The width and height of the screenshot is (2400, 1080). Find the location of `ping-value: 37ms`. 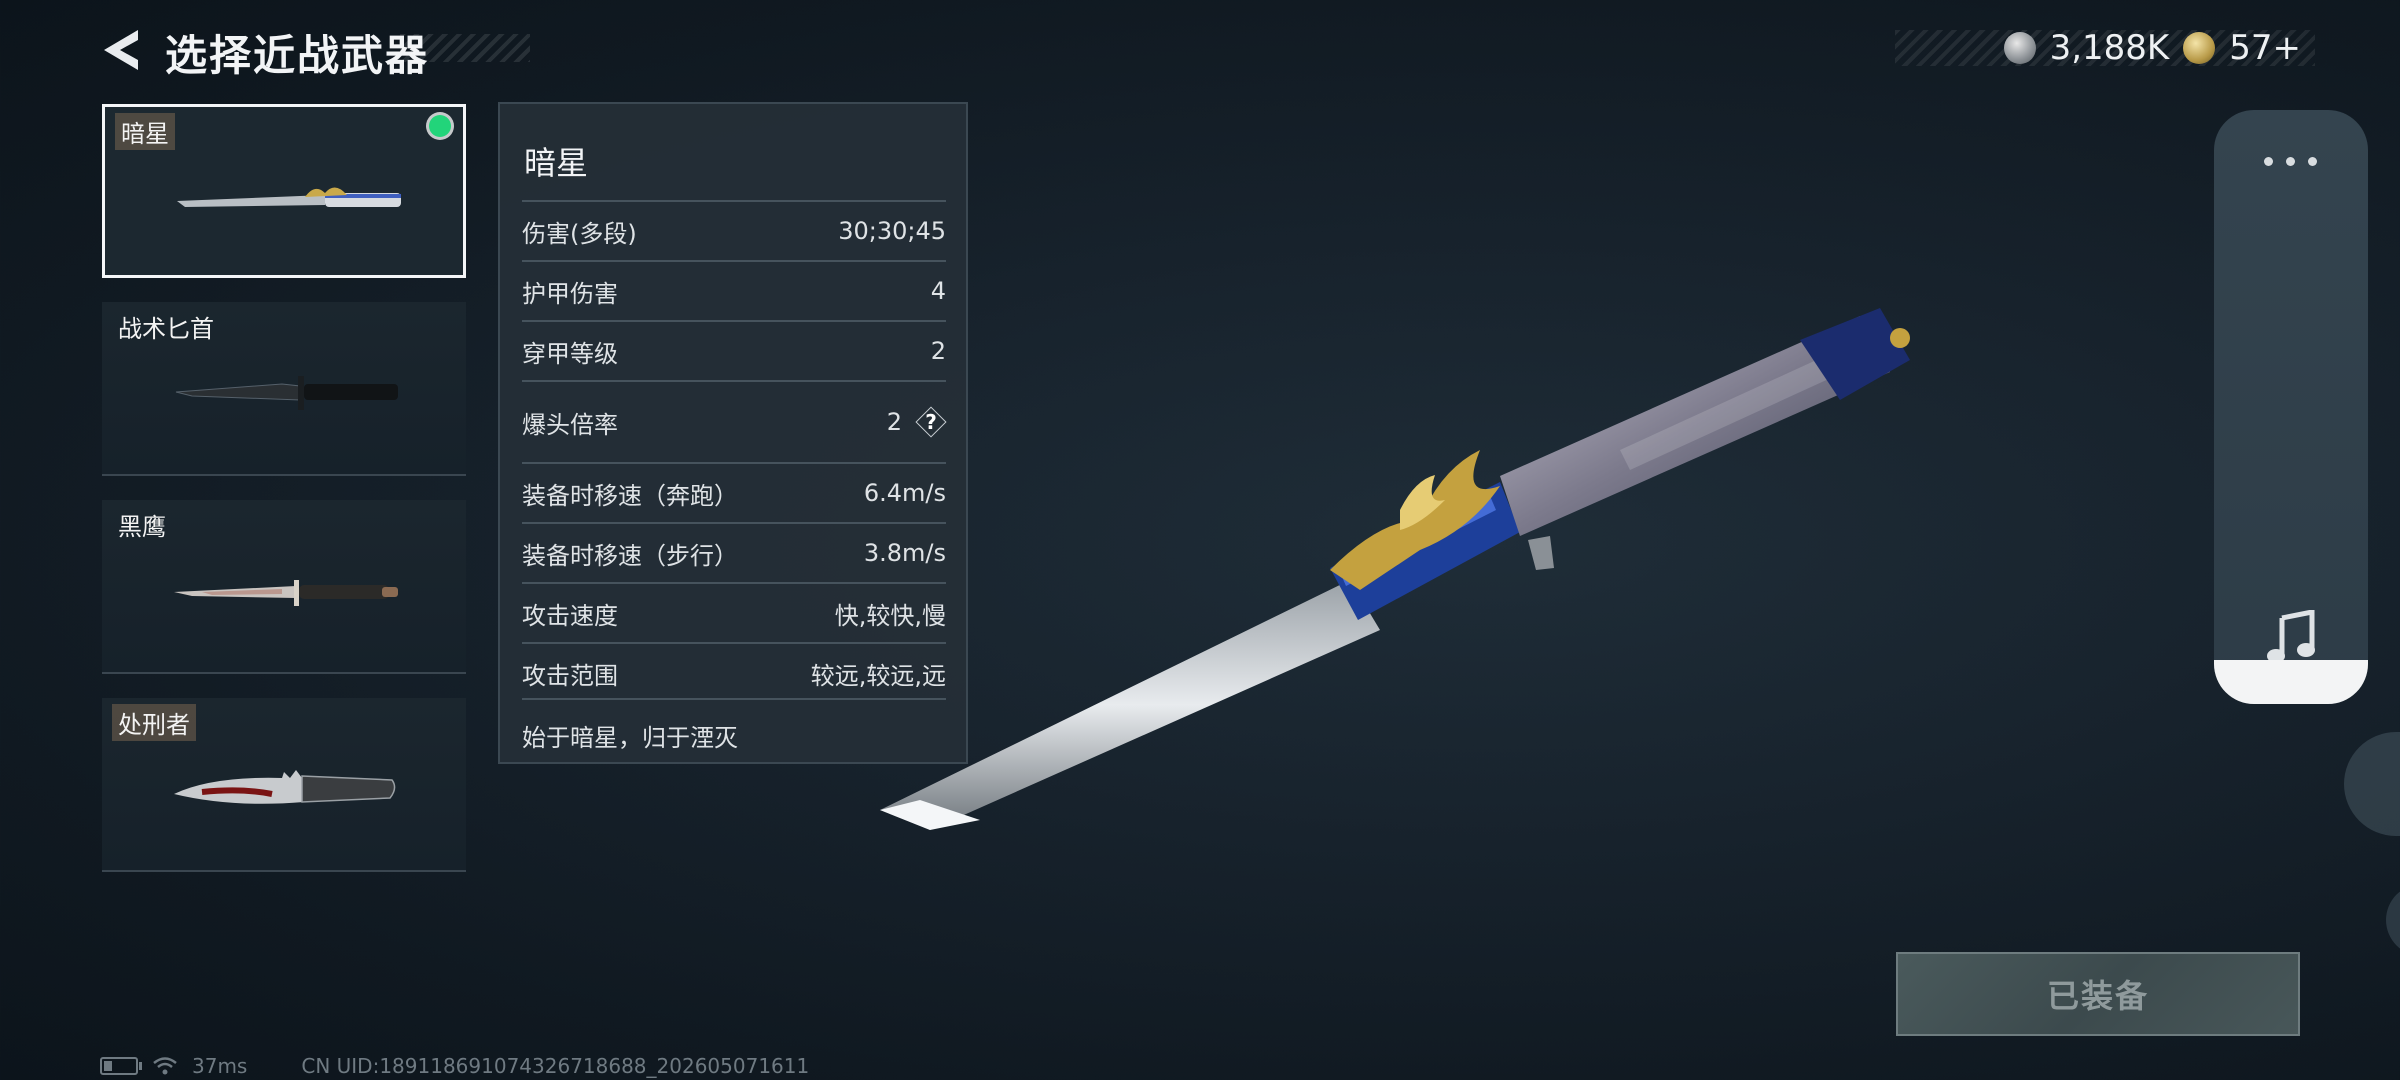

ping-value: 37ms is located at coordinates (220, 1066).